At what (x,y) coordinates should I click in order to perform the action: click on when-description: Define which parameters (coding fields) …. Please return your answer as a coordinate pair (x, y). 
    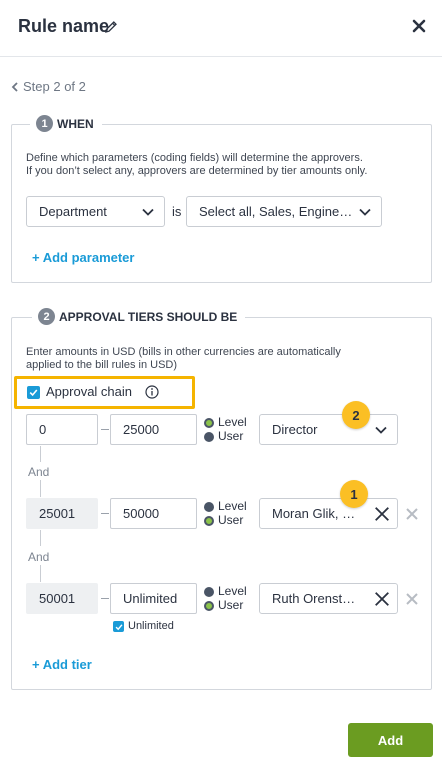
    Looking at the image, I should click on (226, 165).